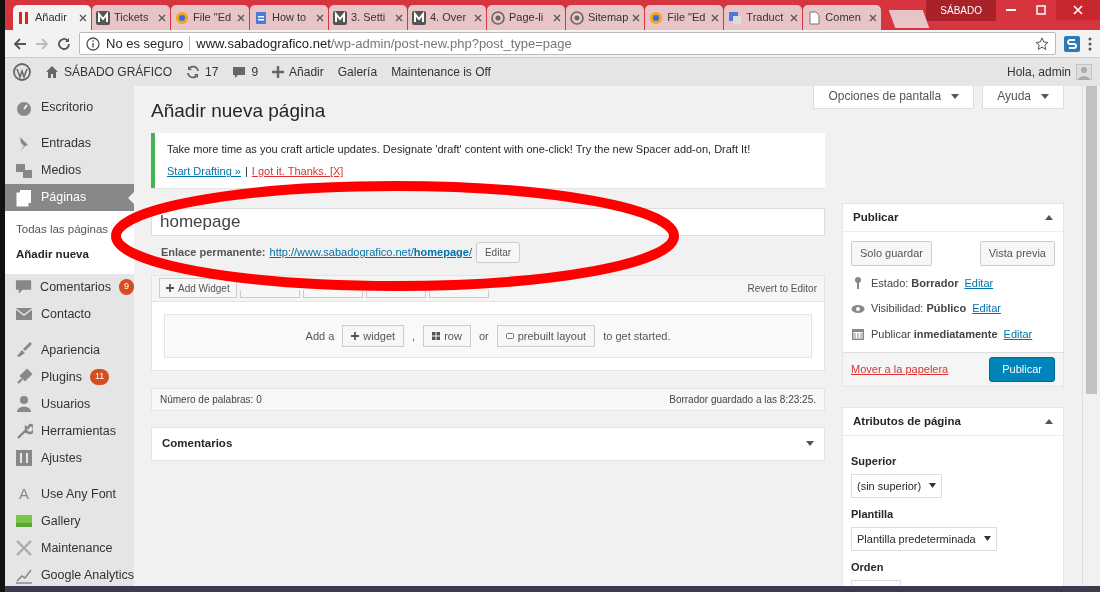 This screenshot has height=592, width=1100. What do you see at coordinates (605, 17) in the screenshot?
I see `browser-tab: Sitemap` at bounding box center [605, 17].